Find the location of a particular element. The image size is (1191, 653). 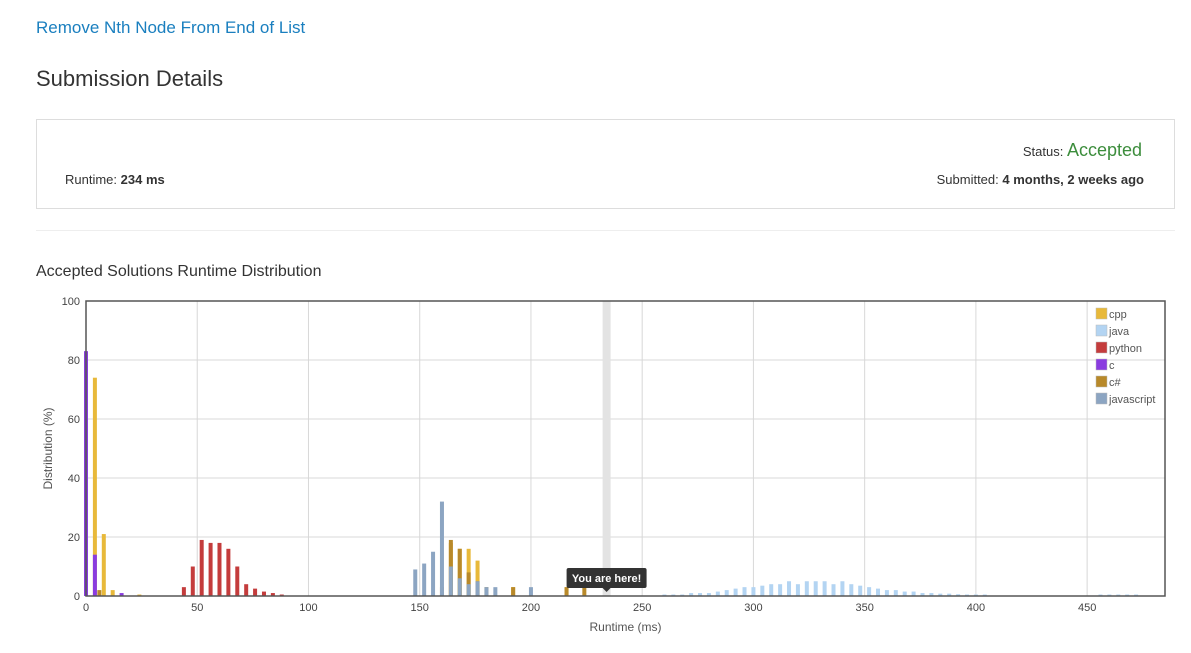

legend-swatch-java is located at coordinates (1101, 330).